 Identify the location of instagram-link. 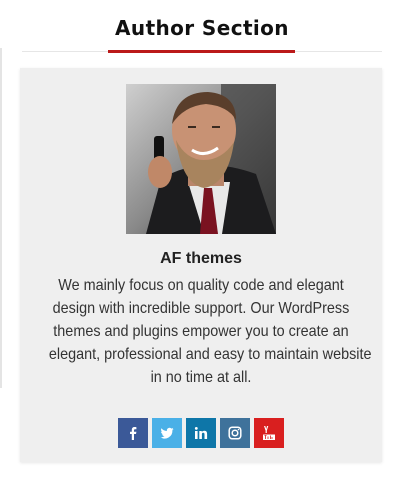
(235, 433).